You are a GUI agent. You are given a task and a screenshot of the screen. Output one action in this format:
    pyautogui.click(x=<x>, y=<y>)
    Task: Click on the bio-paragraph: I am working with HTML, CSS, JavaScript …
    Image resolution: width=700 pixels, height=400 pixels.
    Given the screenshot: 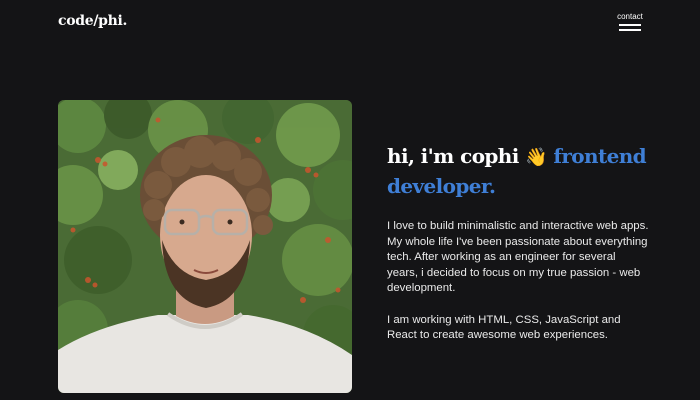 What is the action you would take?
    pyautogui.click(x=504, y=327)
    